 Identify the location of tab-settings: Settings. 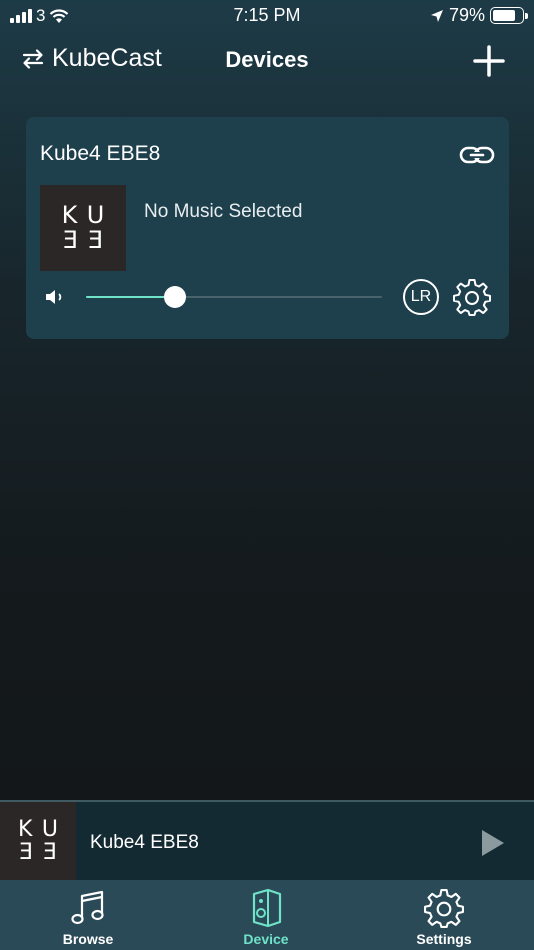
(444, 915).